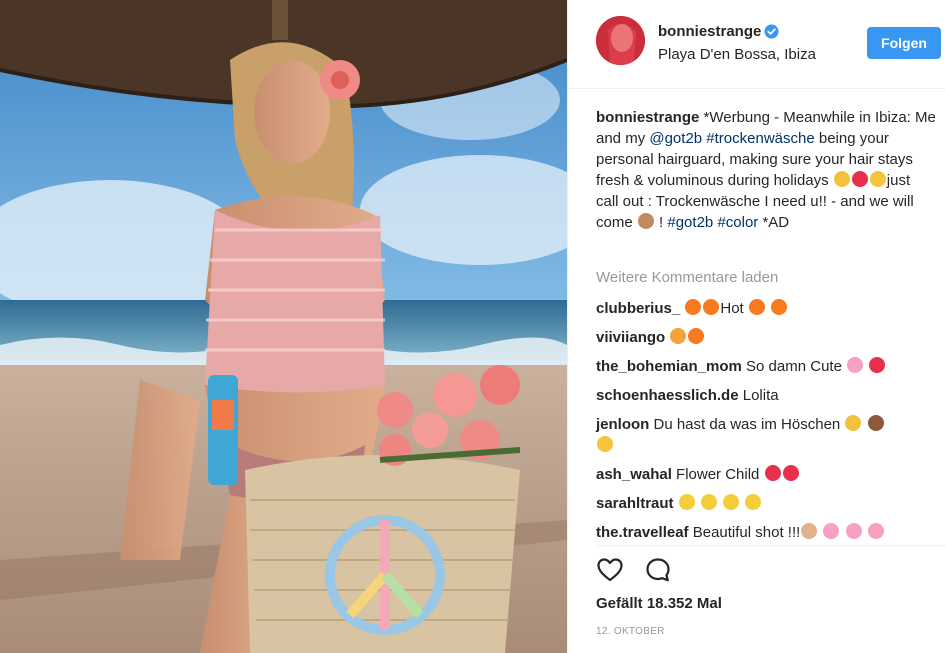  I want to click on comment-text: Beautiful shot !!!, so click(746, 532).